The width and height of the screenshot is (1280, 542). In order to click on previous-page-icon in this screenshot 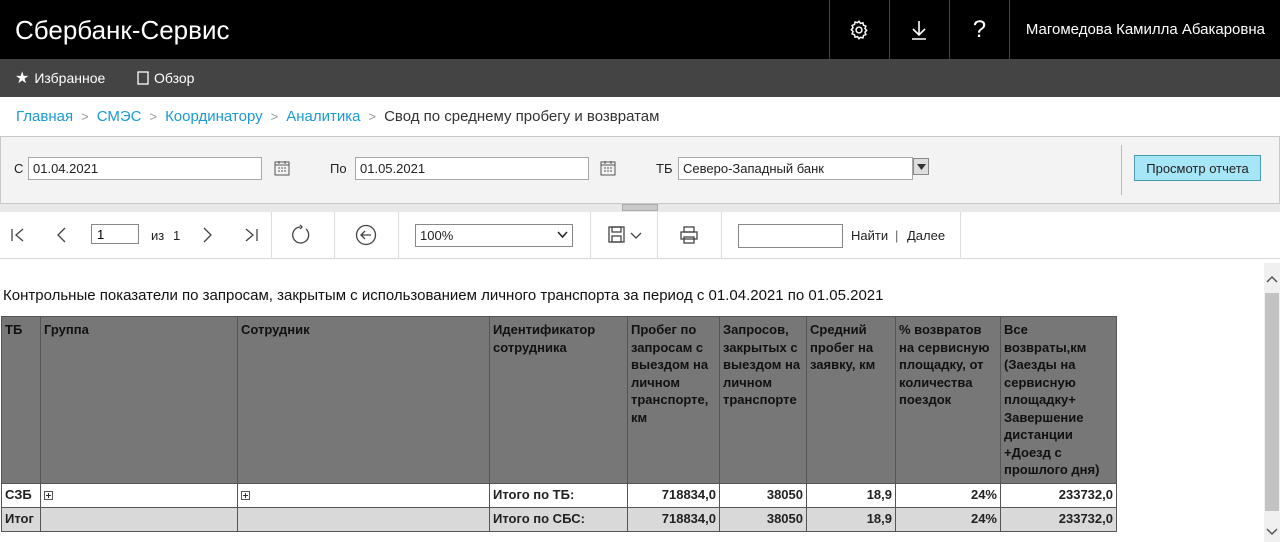, I will do `click(62, 235)`.